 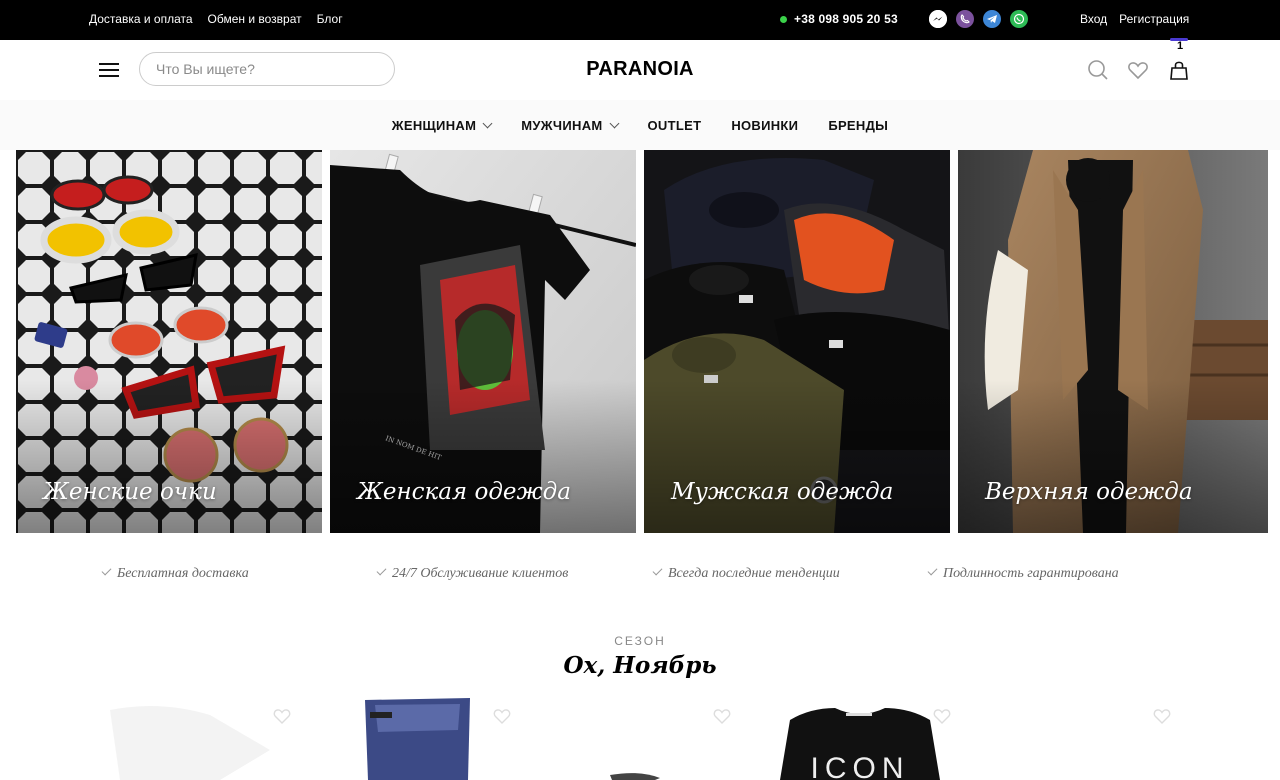 What do you see at coordinates (141, 19) in the screenshot?
I see `delivery-link: Доставка и оплата` at bounding box center [141, 19].